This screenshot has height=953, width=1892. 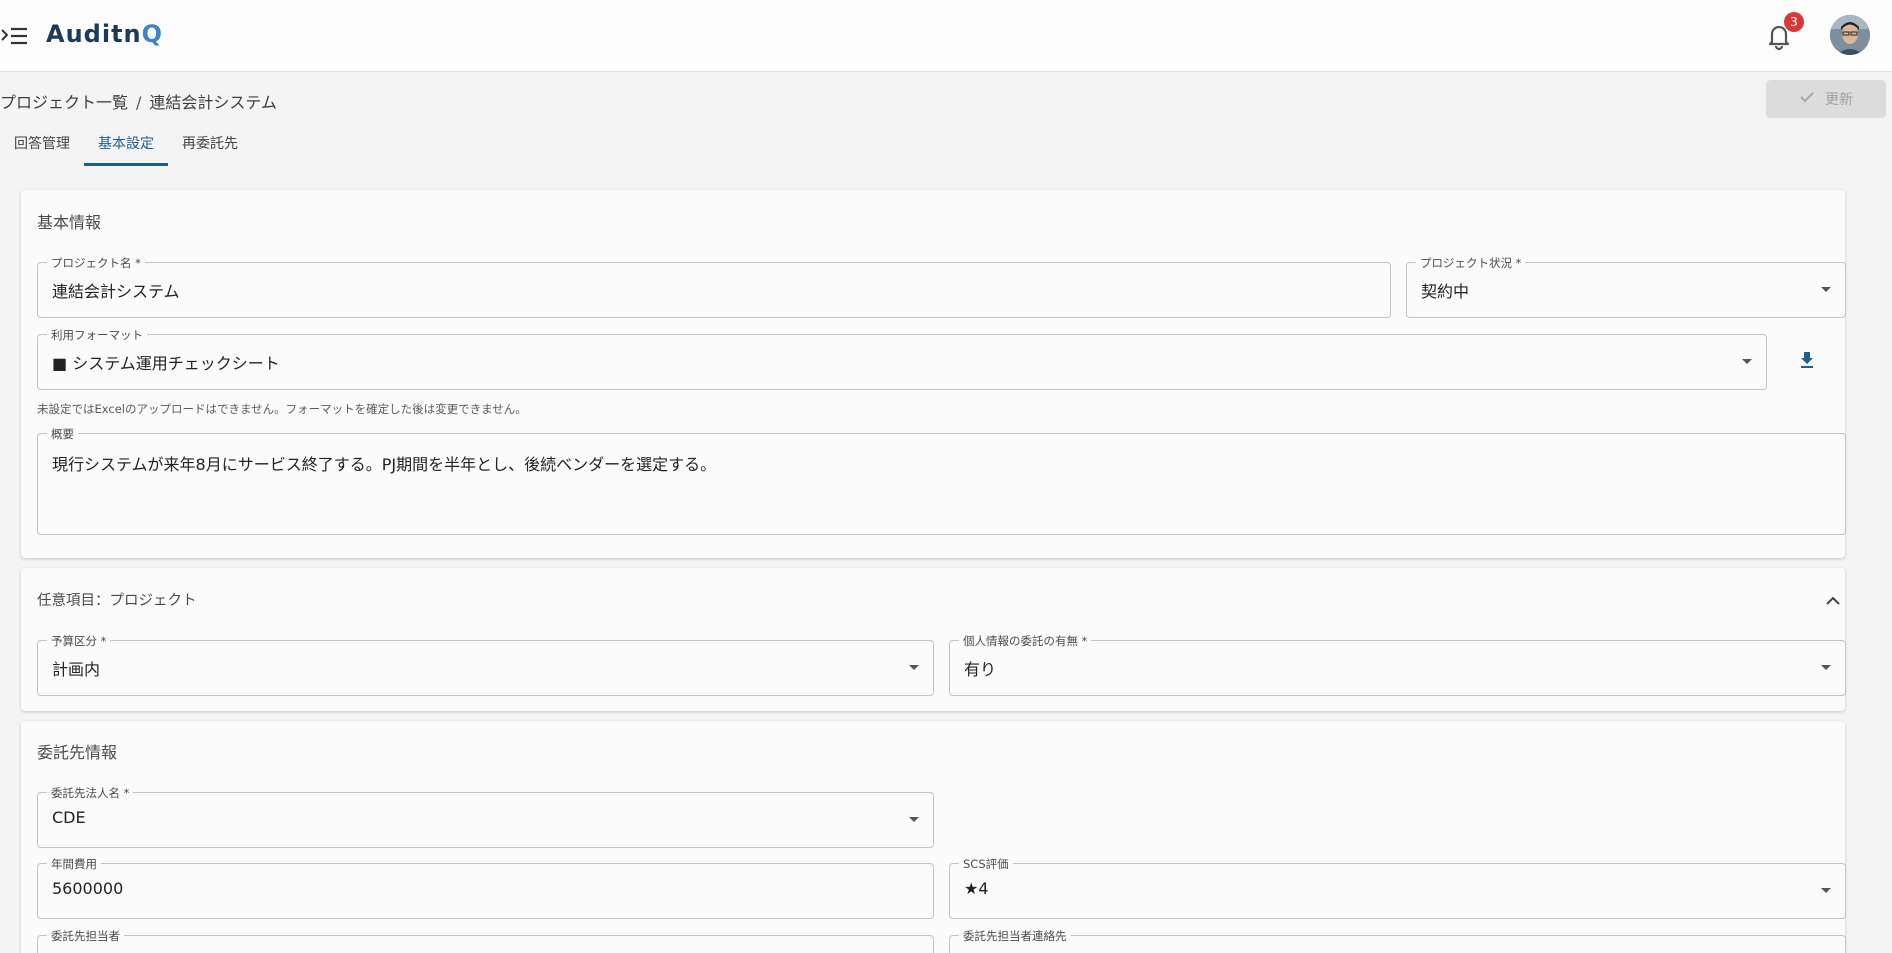 What do you see at coordinates (15, 36) in the screenshot?
I see `menu-toggle-icon` at bounding box center [15, 36].